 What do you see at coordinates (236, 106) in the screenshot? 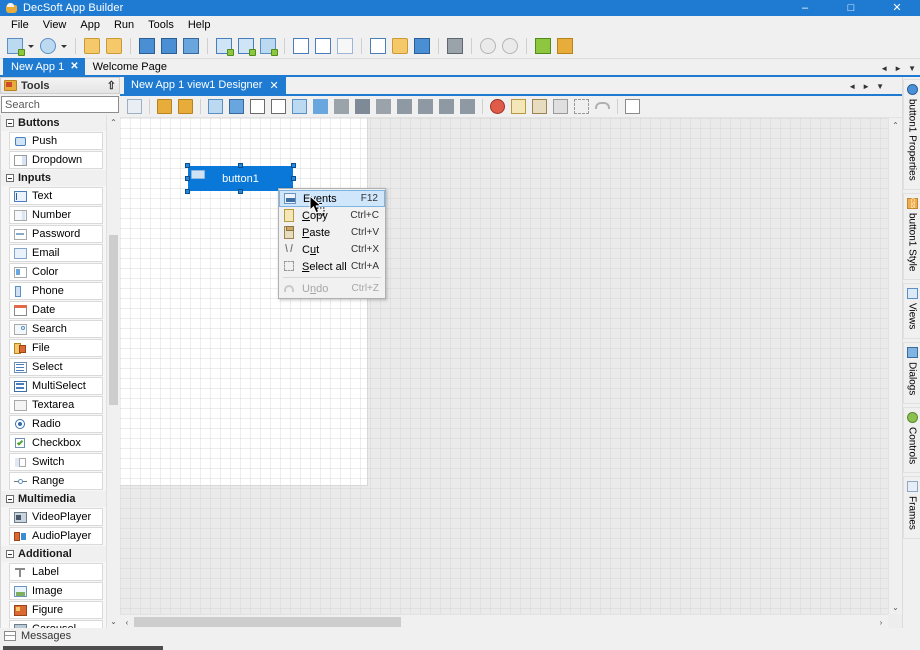
I see `send-to-back-icon` at bounding box center [236, 106].